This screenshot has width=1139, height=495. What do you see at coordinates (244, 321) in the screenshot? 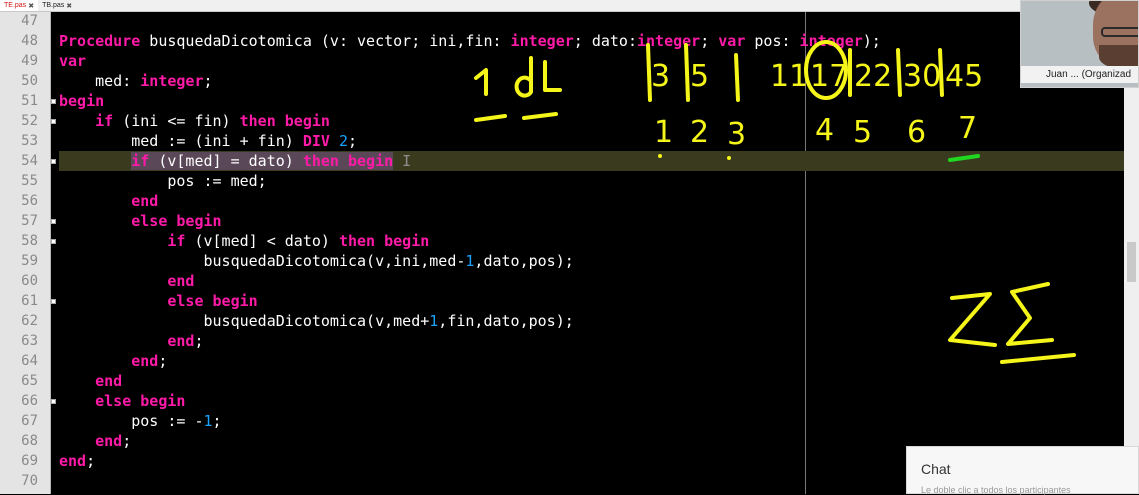
I see `code-token: busquedaDicotomica(v,med+` at bounding box center [244, 321].